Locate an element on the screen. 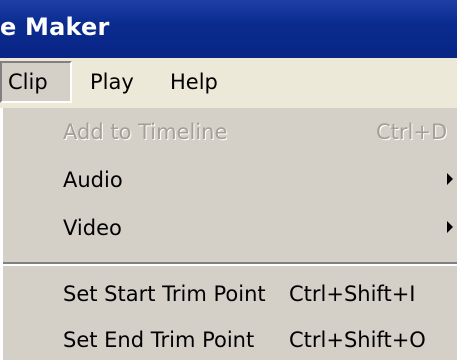 This screenshot has height=360, width=457. menu-clip: Clip is located at coordinates (36, 82).